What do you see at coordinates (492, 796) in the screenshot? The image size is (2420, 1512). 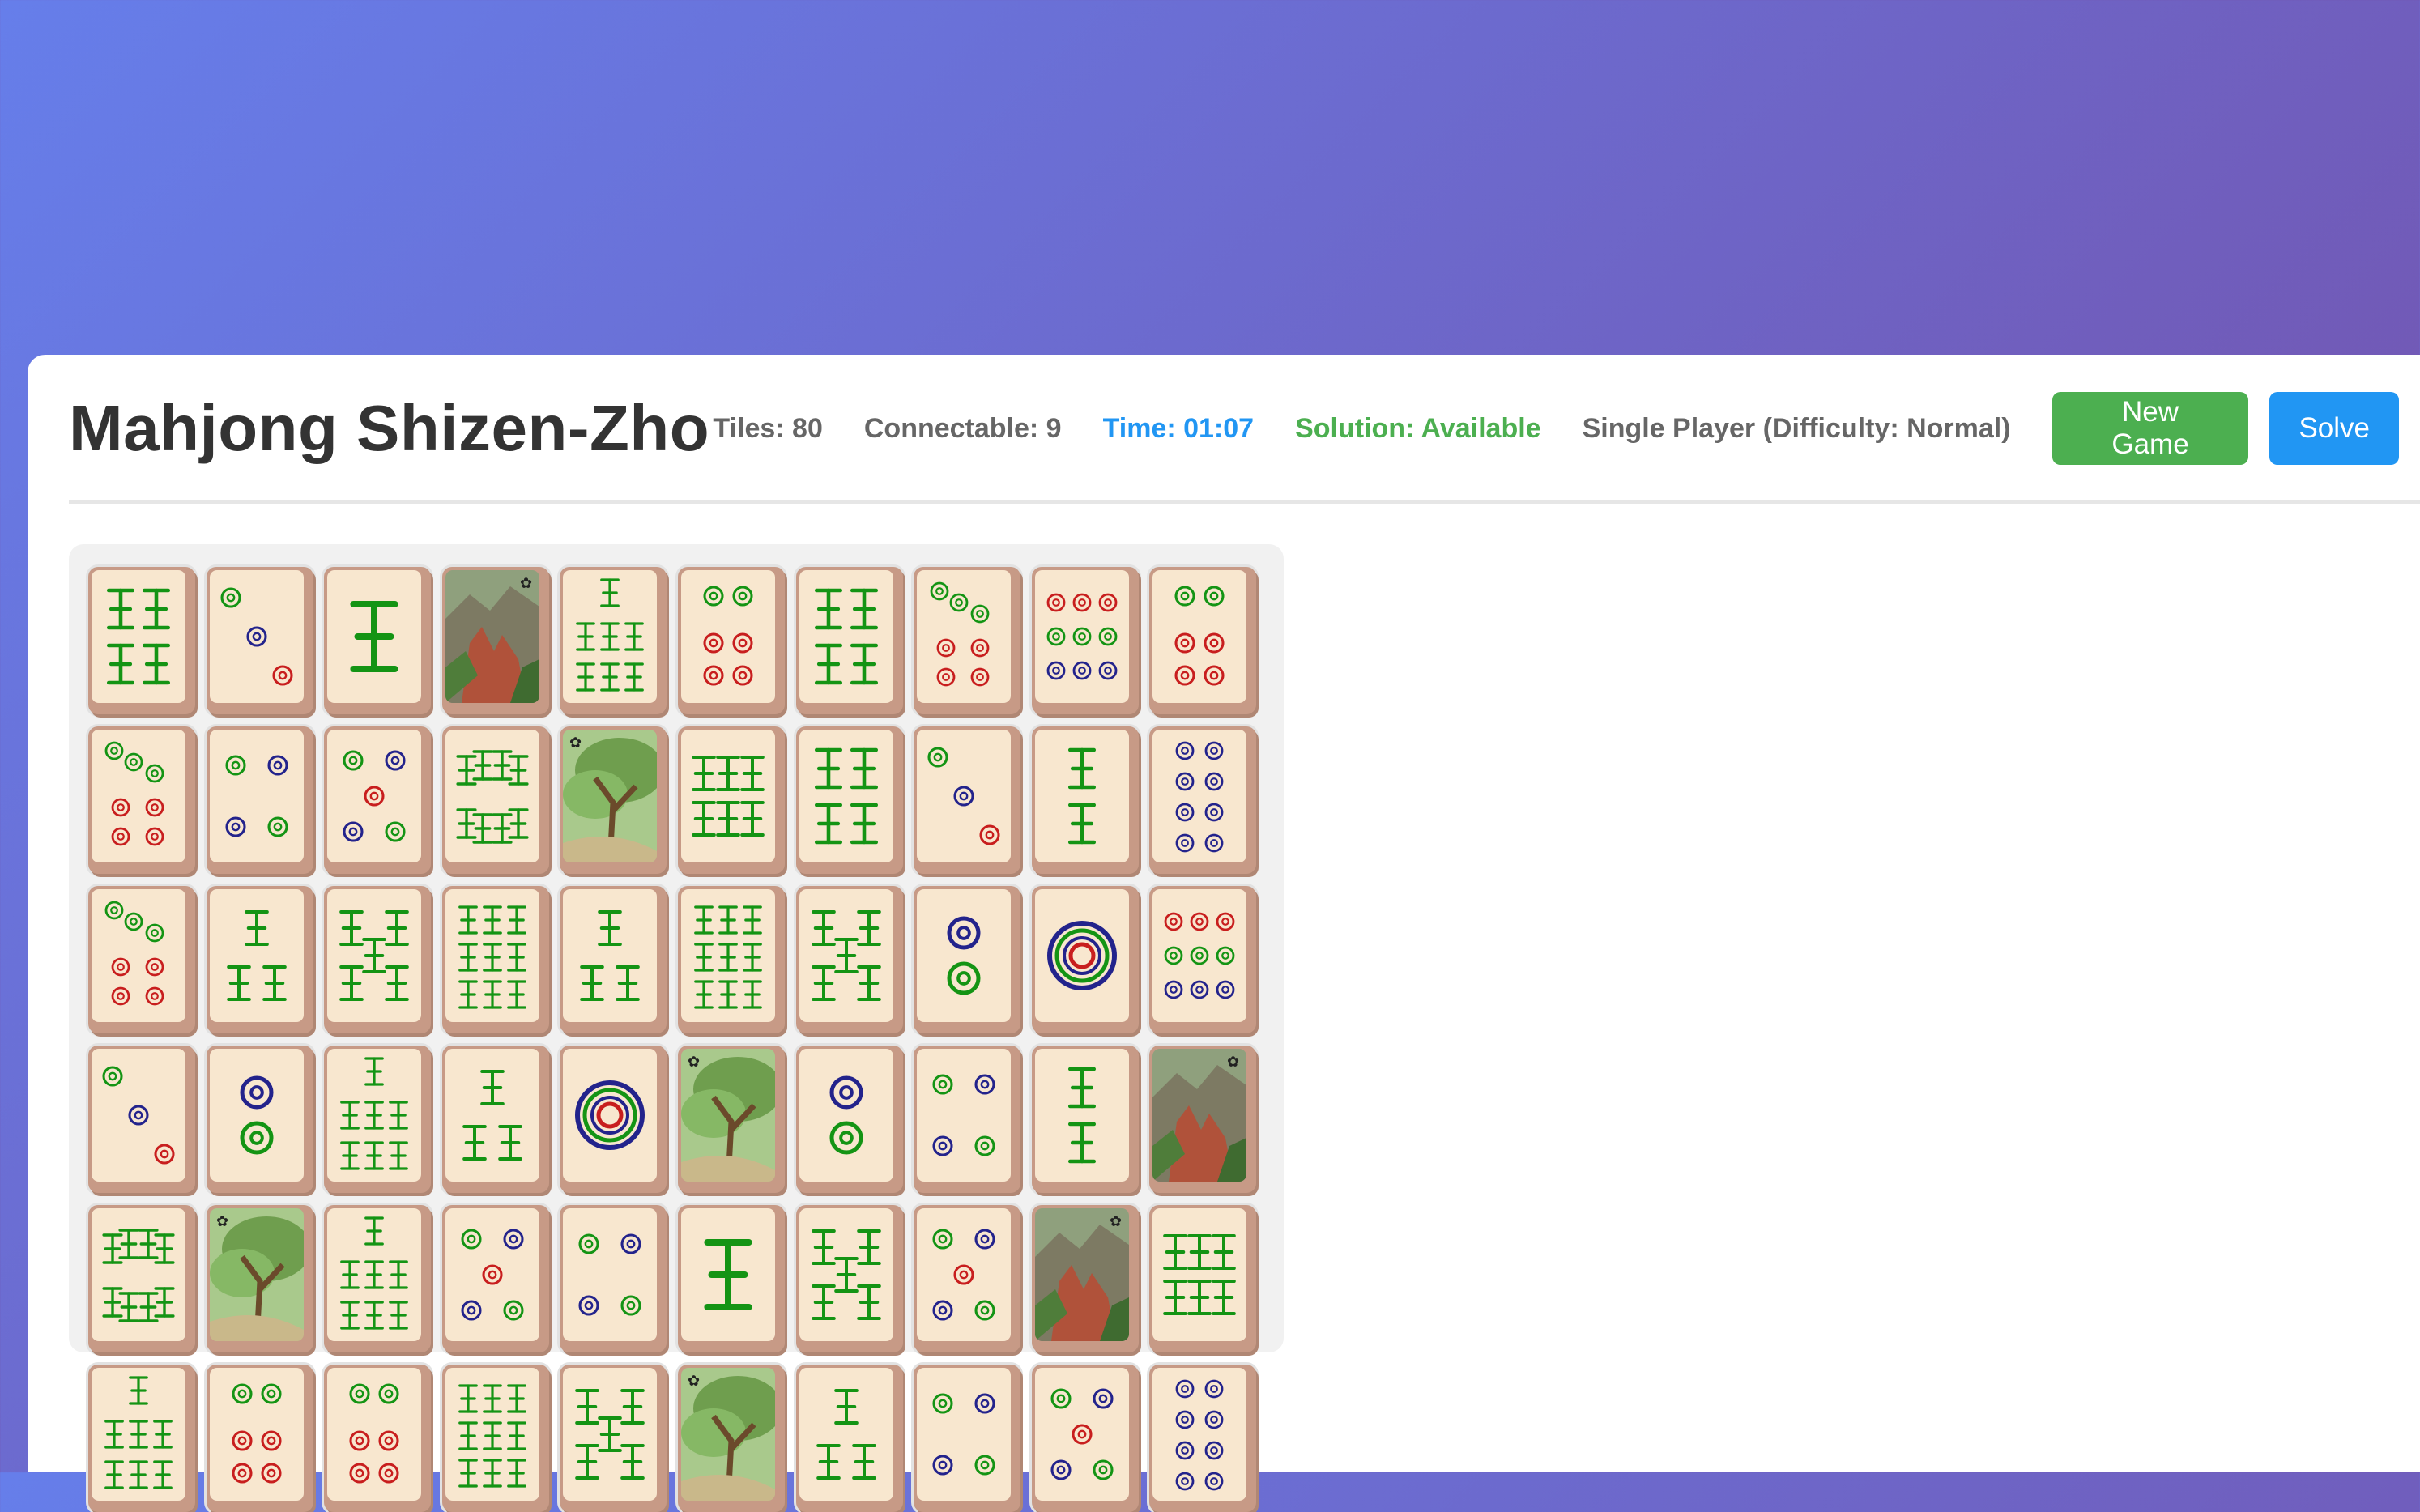 I see `bamboo-8-icon` at bounding box center [492, 796].